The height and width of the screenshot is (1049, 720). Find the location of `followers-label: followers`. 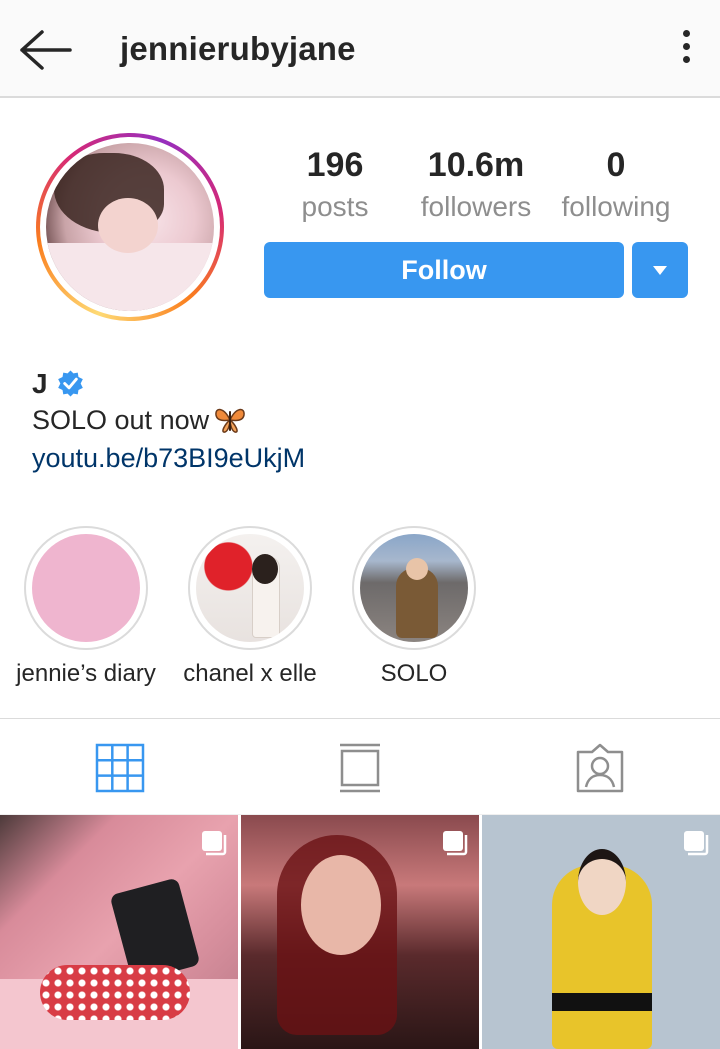

followers-label: followers is located at coordinates (476, 206).